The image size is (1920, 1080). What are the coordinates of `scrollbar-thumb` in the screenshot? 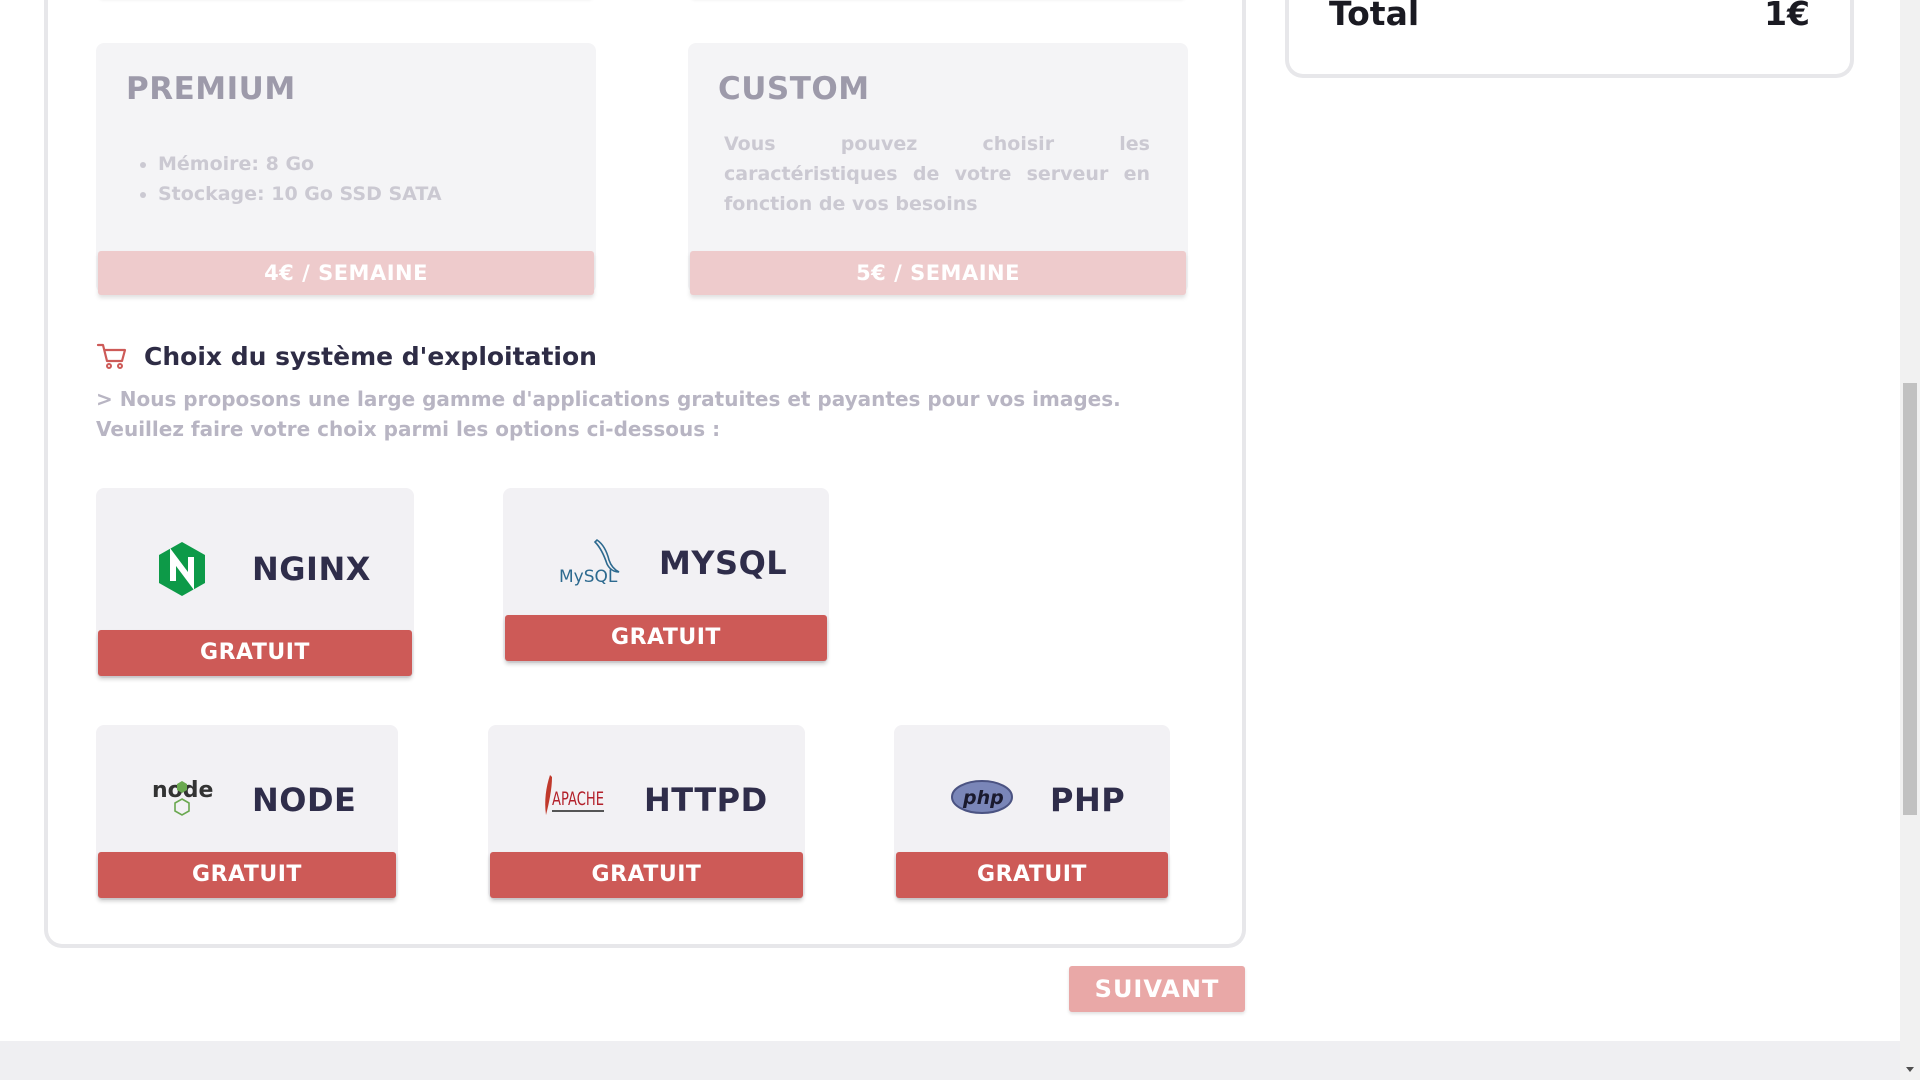 It's located at (1910, 599).